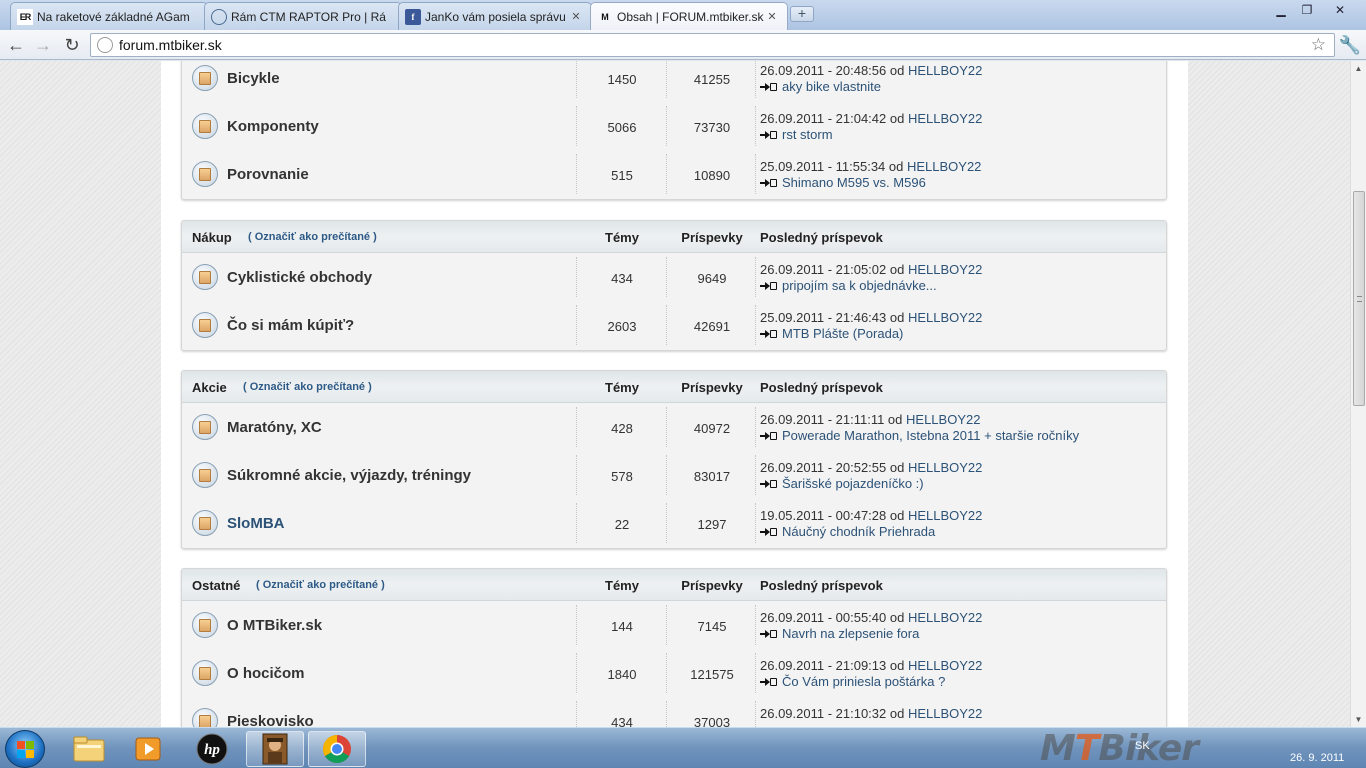 Image resolution: width=1366 pixels, height=768 pixels. I want to click on forward-icon: →, so click(43, 45).